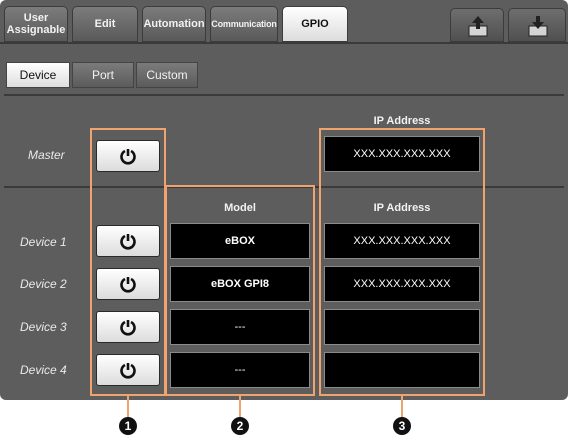 The width and height of the screenshot is (572, 439). Describe the element at coordinates (128, 262) in the screenshot. I see `highlight-power-column` at that location.